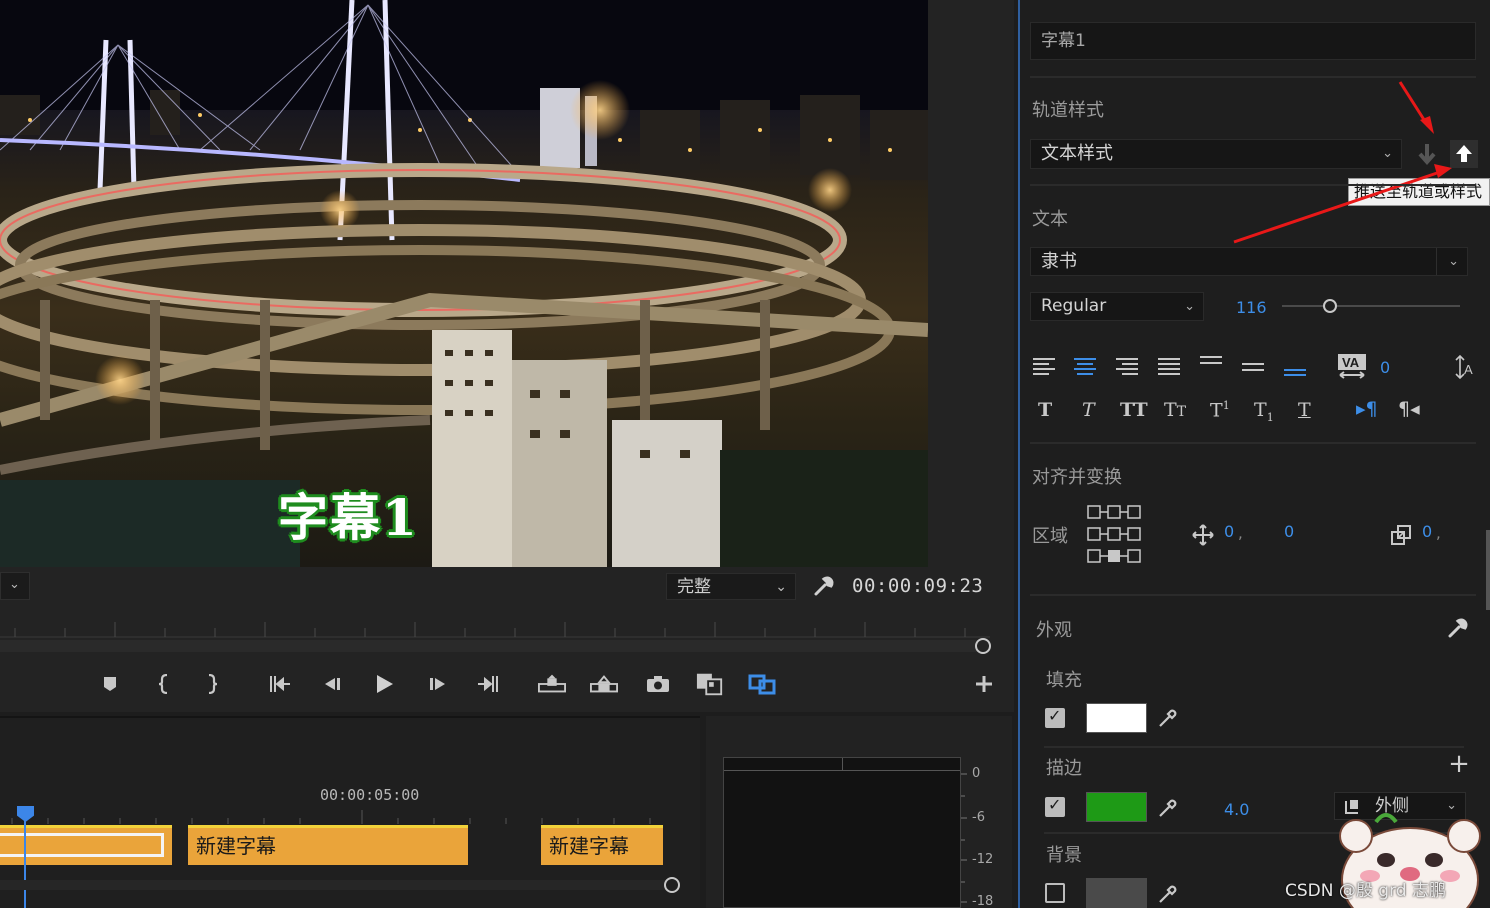 This screenshot has height=908, width=1490. Describe the element at coordinates (731, 586) in the screenshot. I see `playback-resolution-dropdown: 完整 ⌄` at that location.